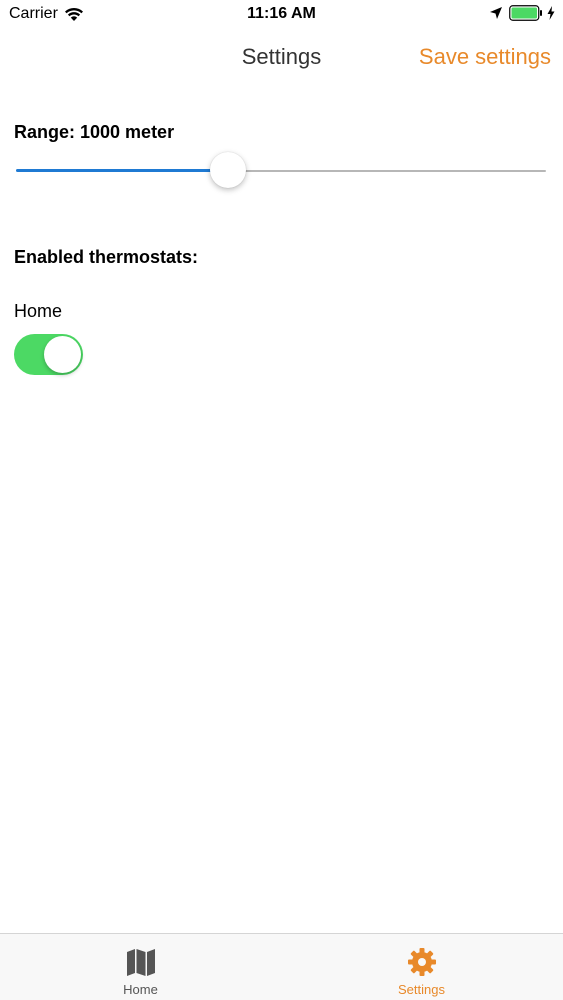 The width and height of the screenshot is (563, 1000). Describe the element at coordinates (496, 13) in the screenshot. I see `location-arrow-icon` at that location.